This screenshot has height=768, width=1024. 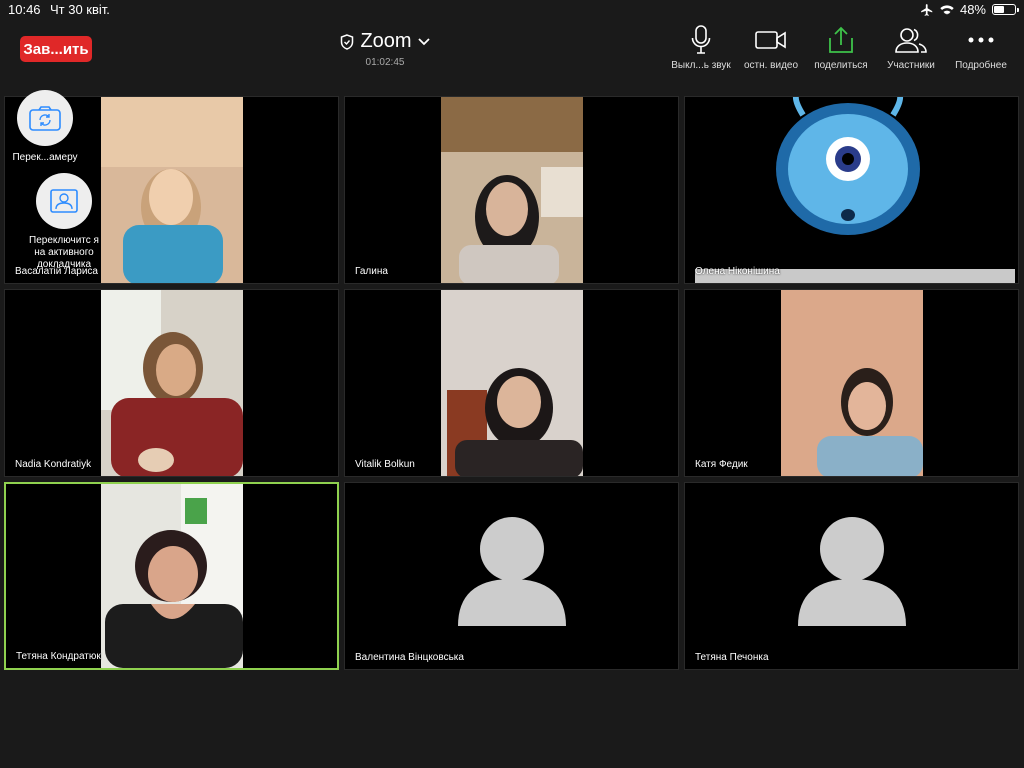 I want to click on participant-name: Nadia Kondratiyk, so click(x=53, y=464).